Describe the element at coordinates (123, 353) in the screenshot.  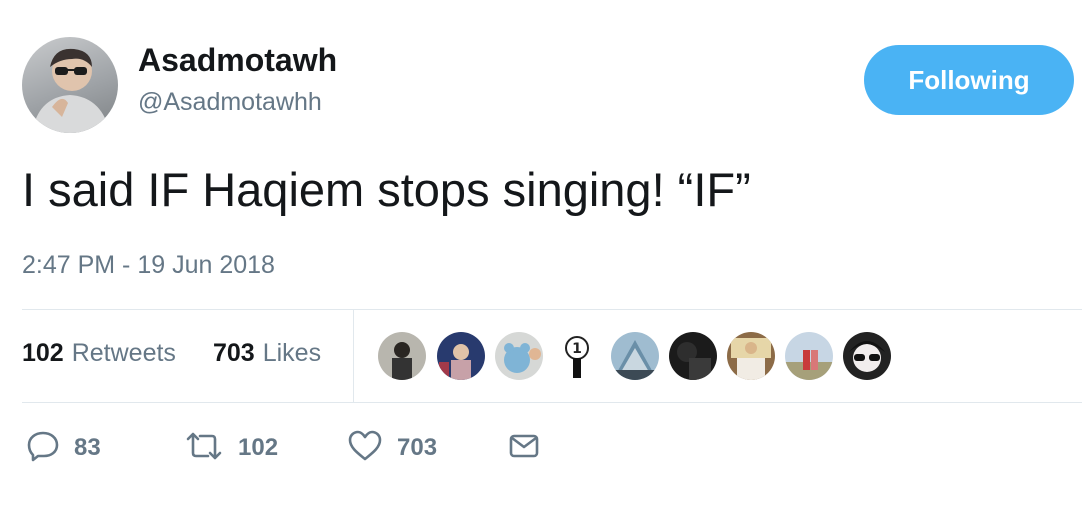
I see `retweets-stat-label: Retweets` at that location.